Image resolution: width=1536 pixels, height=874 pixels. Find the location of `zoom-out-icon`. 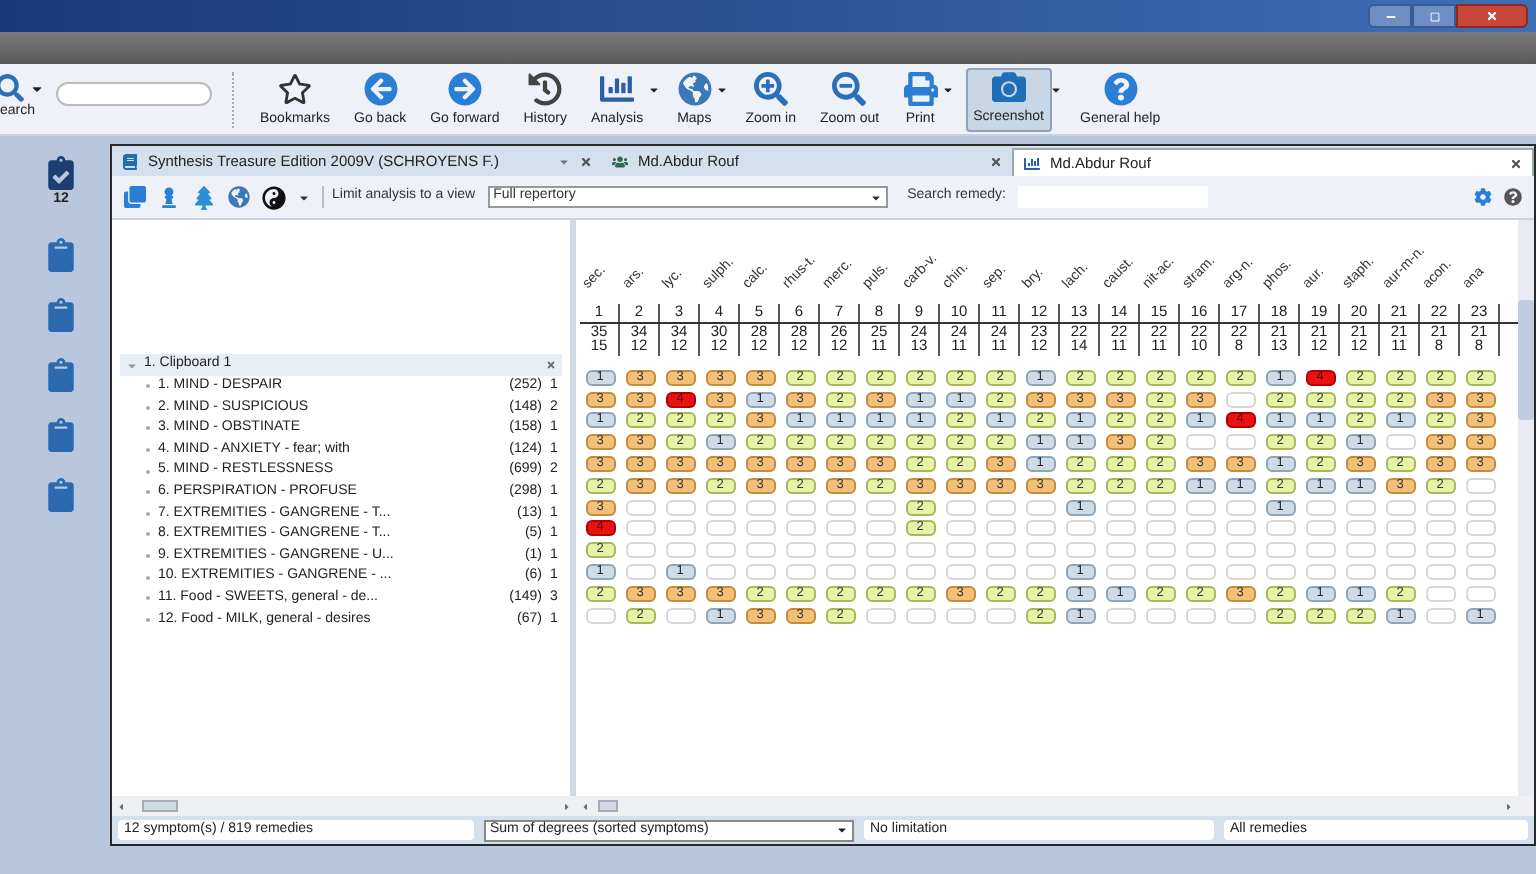

zoom-out-icon is located at coordinates (849, 89).